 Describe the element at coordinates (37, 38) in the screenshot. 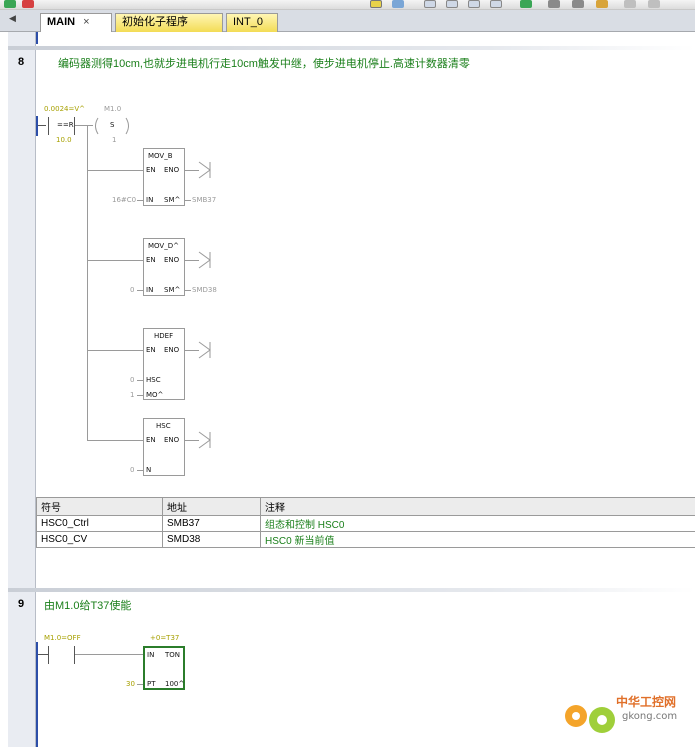

I see `power-rail` at that location.